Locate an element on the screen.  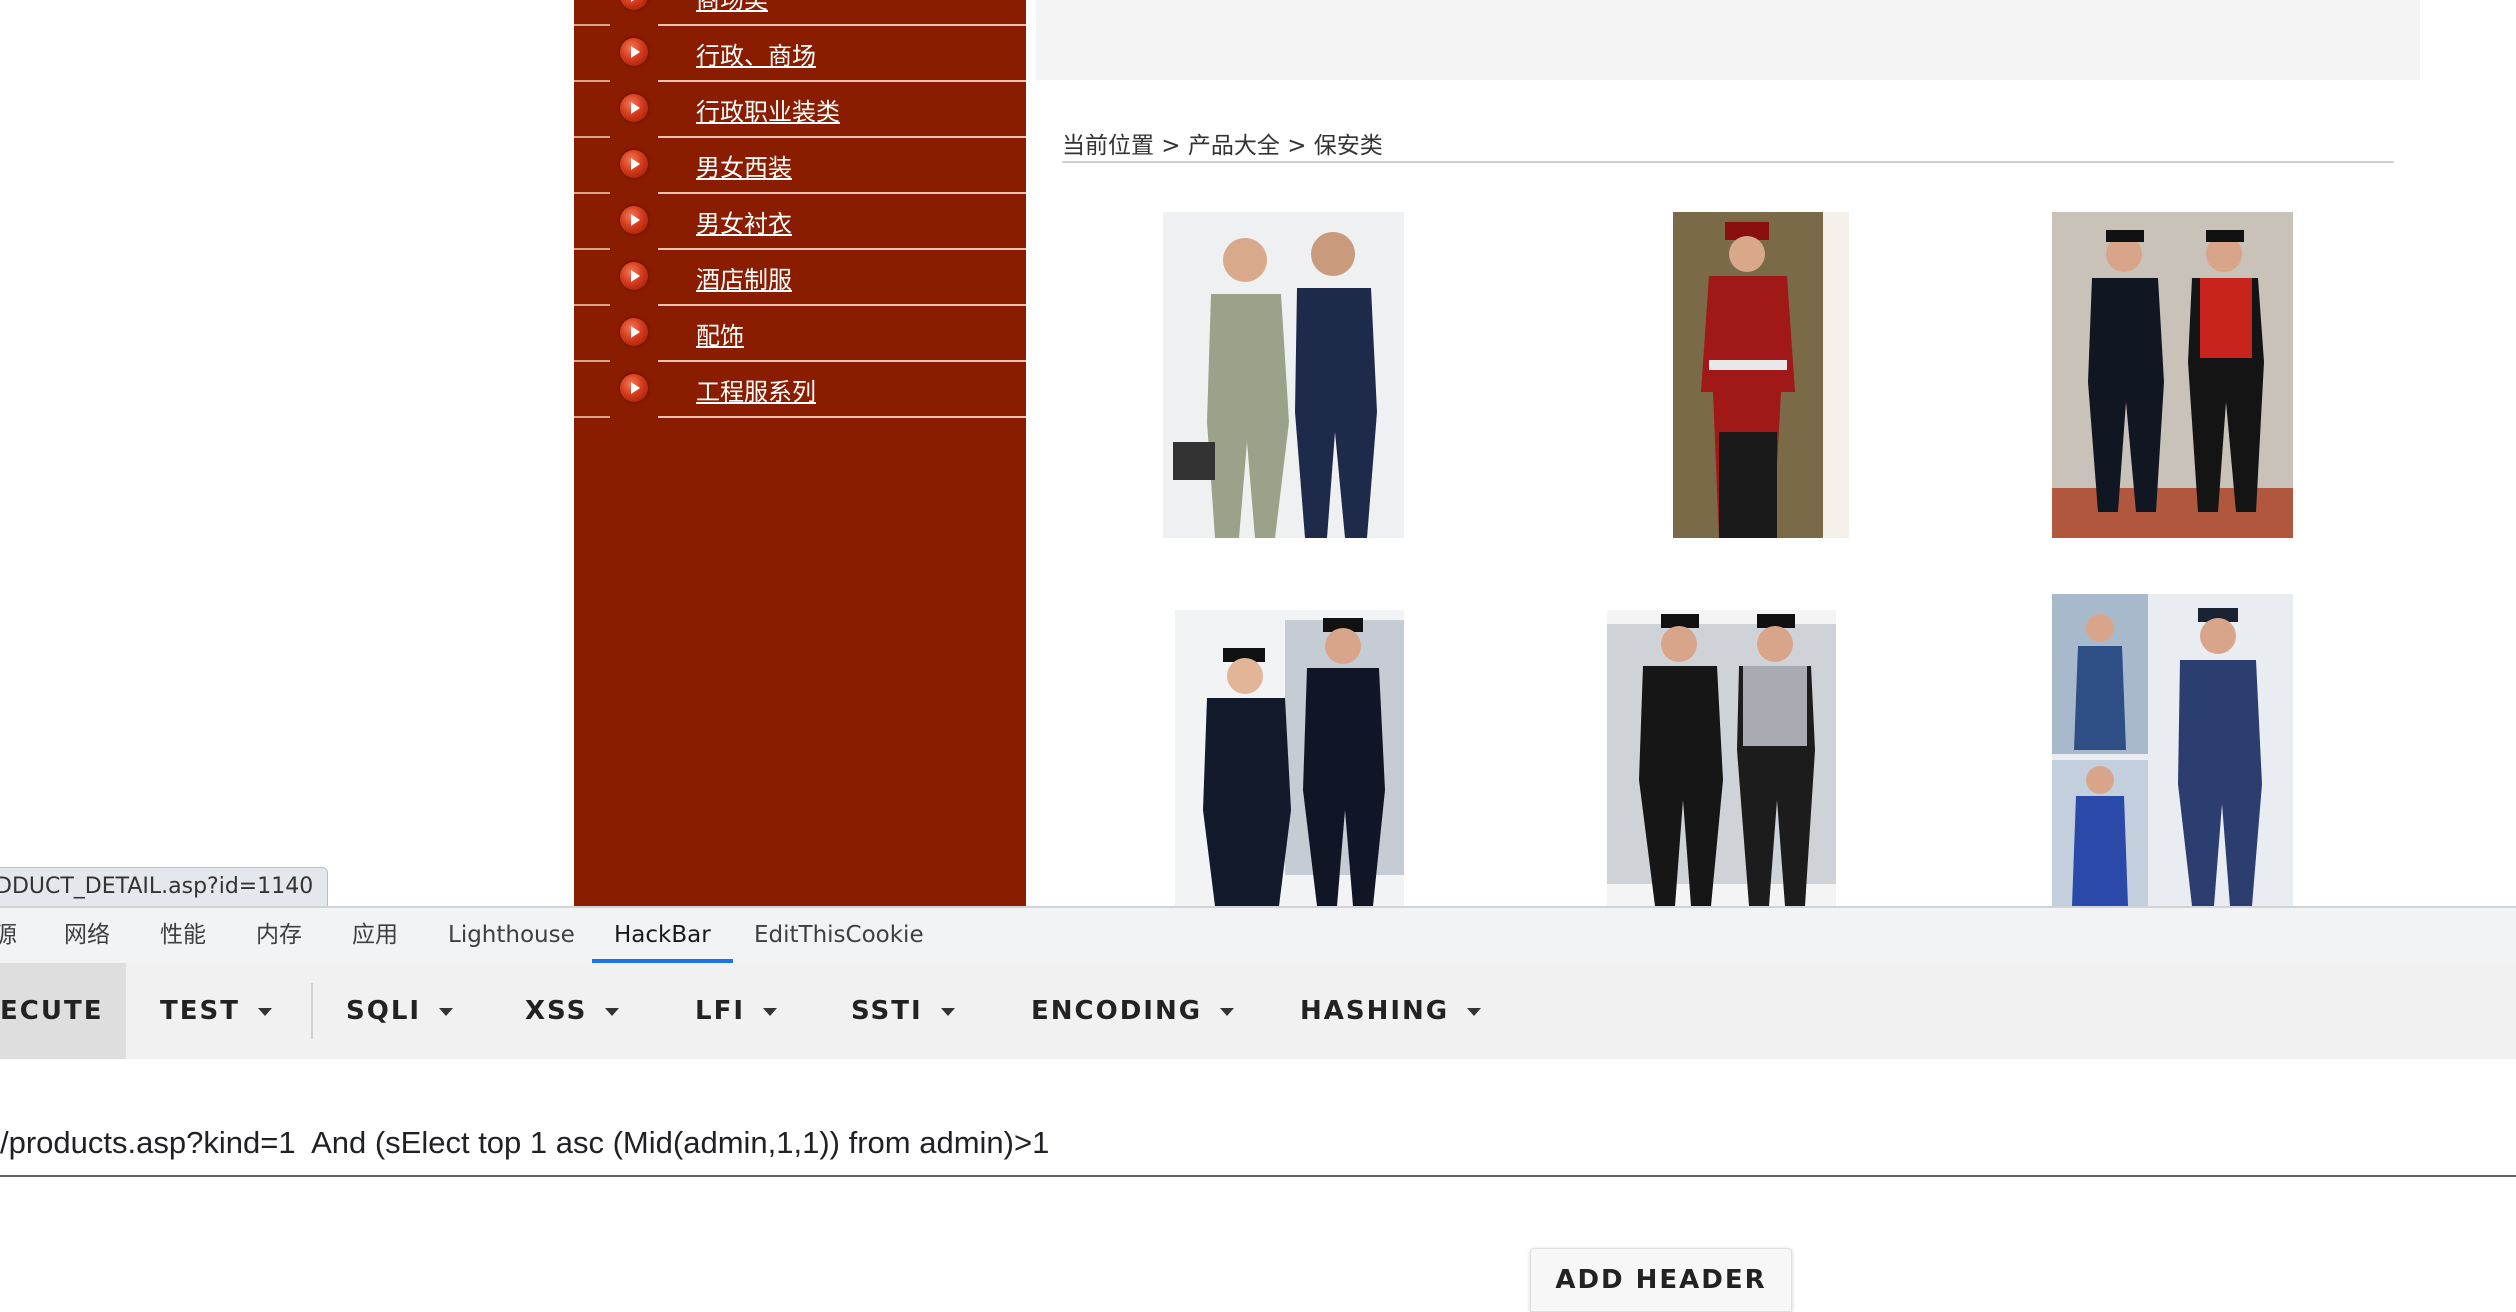
sidebar-item-label: 配饰 is located at coordinates (720, 333).